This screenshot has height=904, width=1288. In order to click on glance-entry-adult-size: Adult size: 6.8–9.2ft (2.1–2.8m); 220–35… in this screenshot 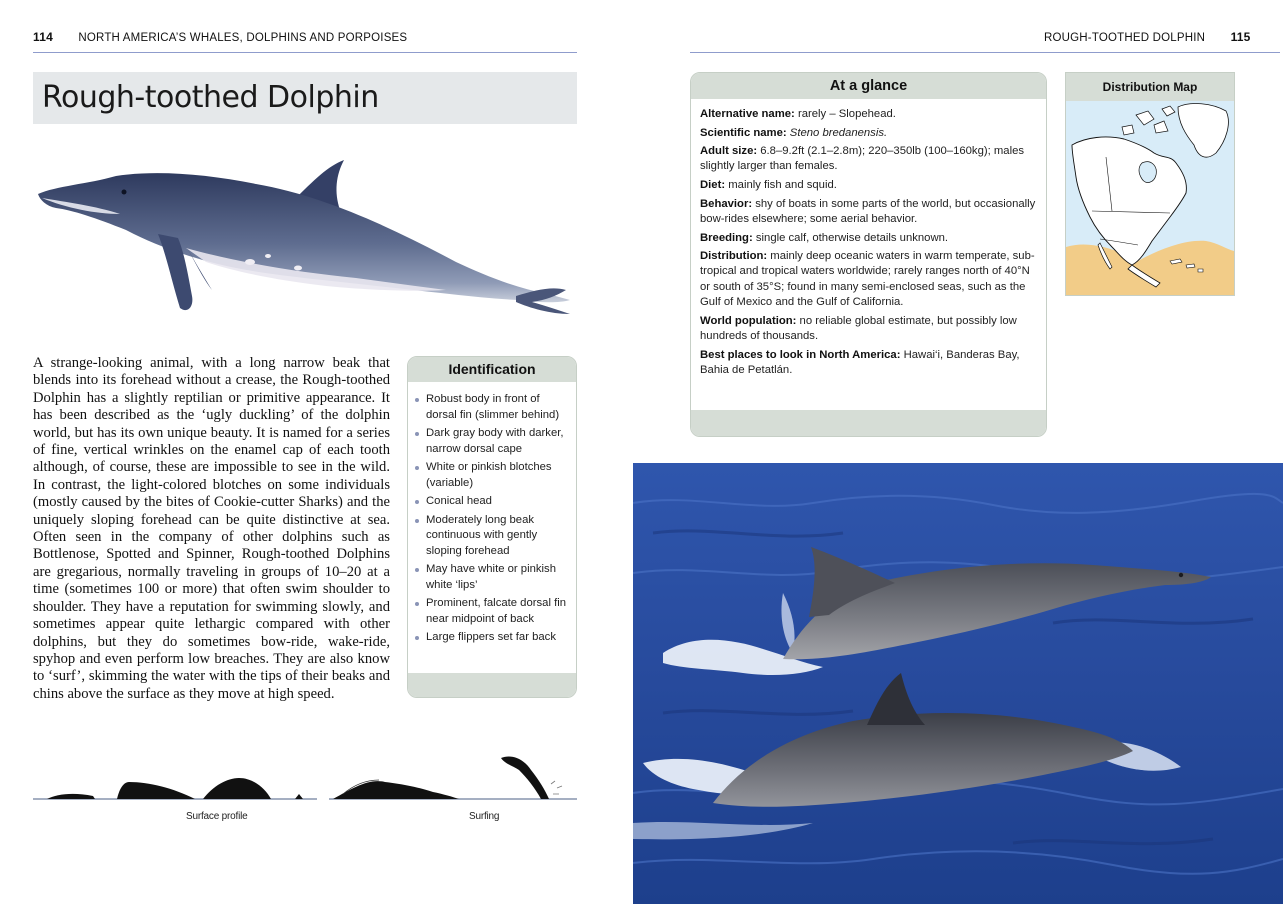, I will do `click(862, 159)`.